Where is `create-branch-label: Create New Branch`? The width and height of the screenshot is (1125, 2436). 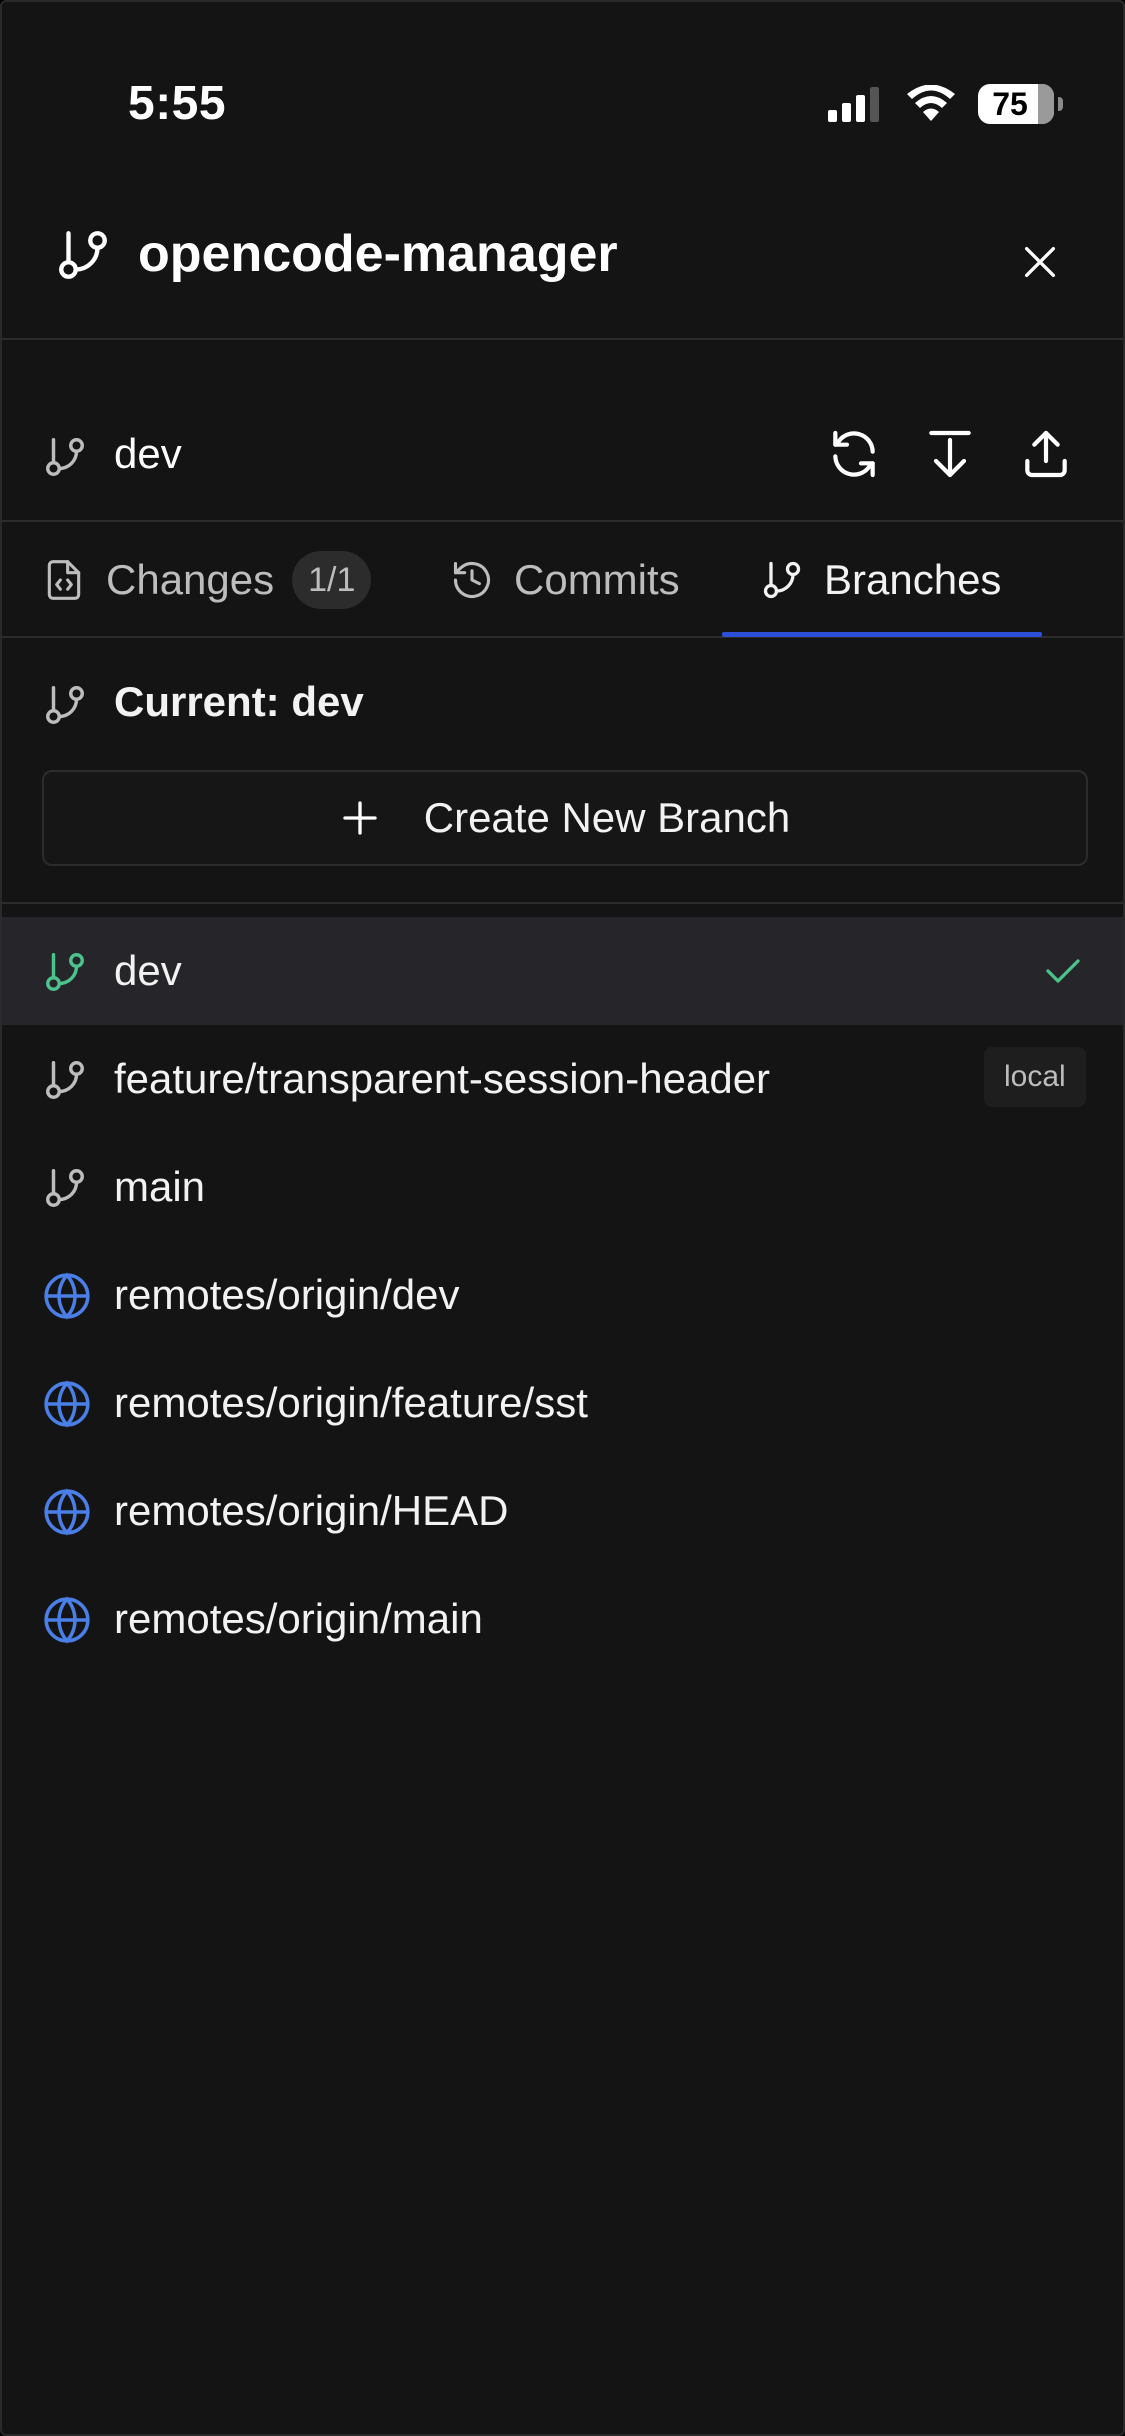
create-branch-label: Create New Branch is located at coordinates (607, 817).